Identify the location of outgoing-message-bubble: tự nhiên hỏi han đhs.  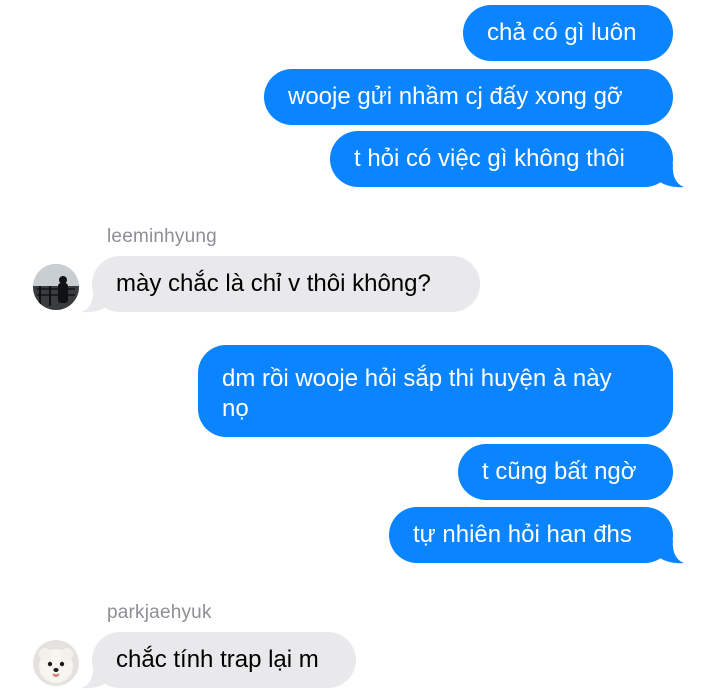
(531, 535).